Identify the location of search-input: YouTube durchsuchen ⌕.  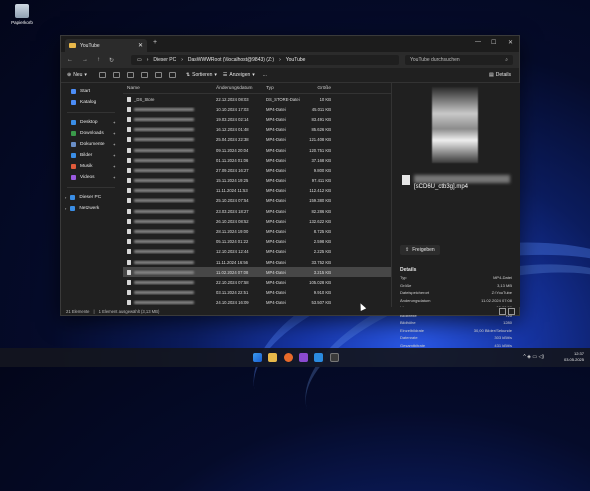
(459, 60).